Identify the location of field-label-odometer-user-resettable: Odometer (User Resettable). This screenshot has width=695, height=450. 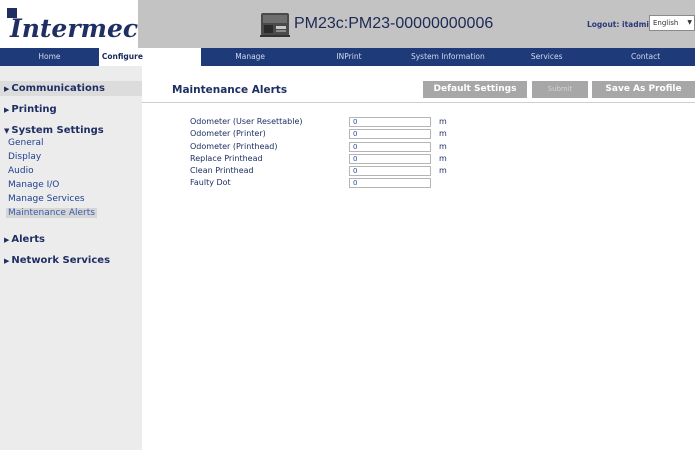
(246, 121).